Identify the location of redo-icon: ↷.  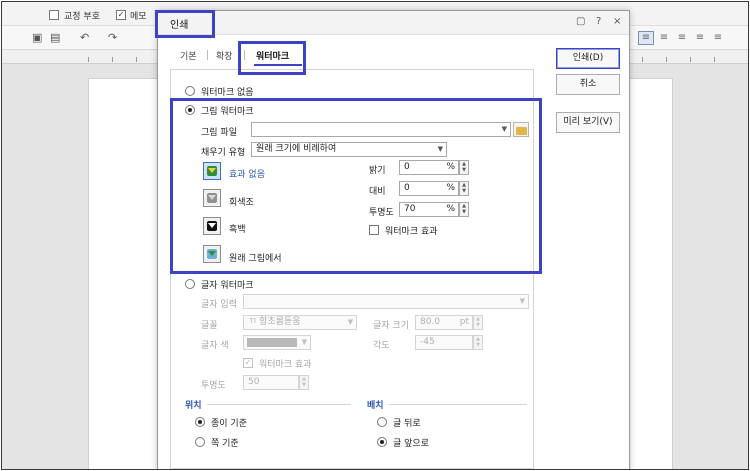
(112, 37).